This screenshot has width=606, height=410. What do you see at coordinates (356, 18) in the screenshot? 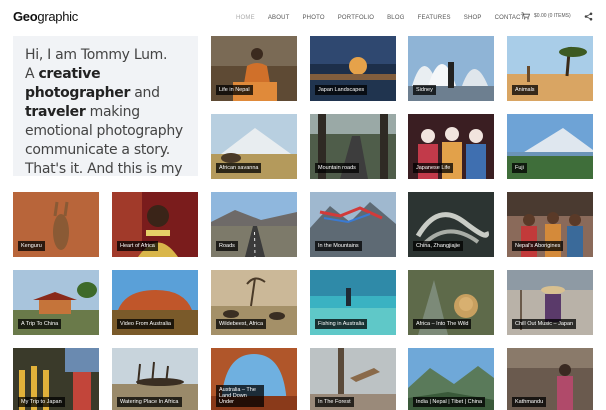
I see `nav-portfolio: PORTFOLIO` at bounding box center [356, 18].